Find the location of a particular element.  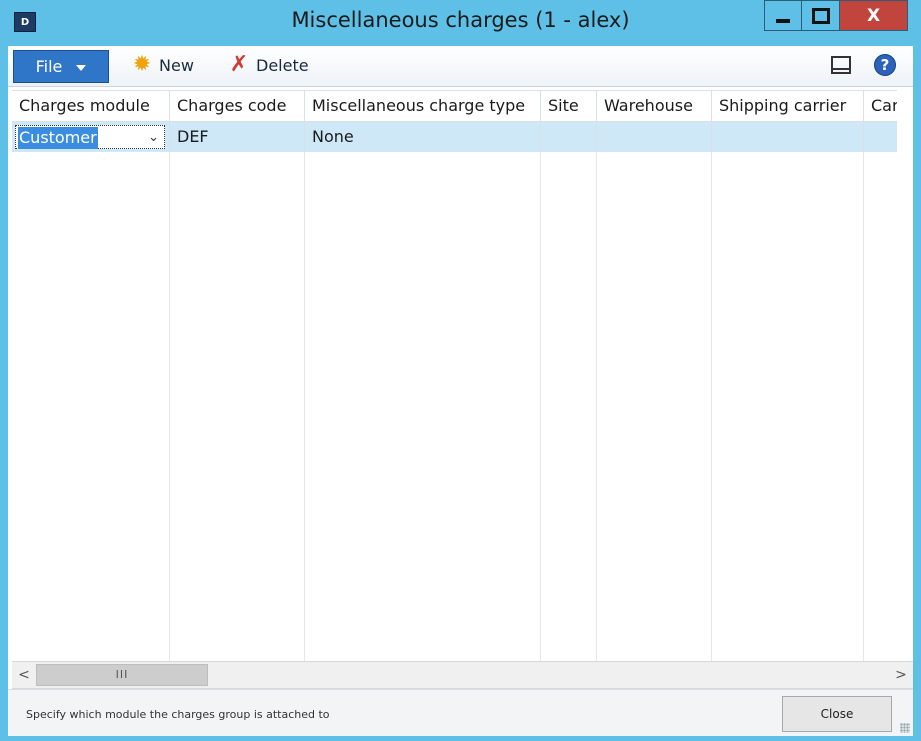

action-pane: File ✹ New ✗ Delete ? is located at coordinates (460, 66).